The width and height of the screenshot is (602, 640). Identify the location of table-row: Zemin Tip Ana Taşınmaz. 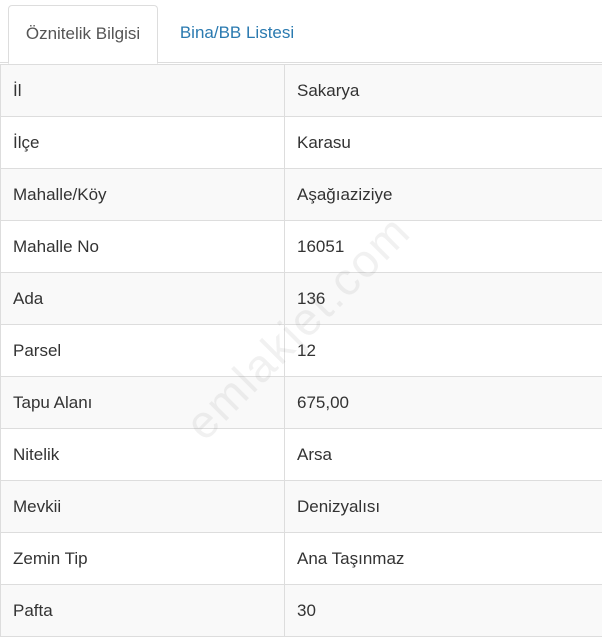
(301, 558).